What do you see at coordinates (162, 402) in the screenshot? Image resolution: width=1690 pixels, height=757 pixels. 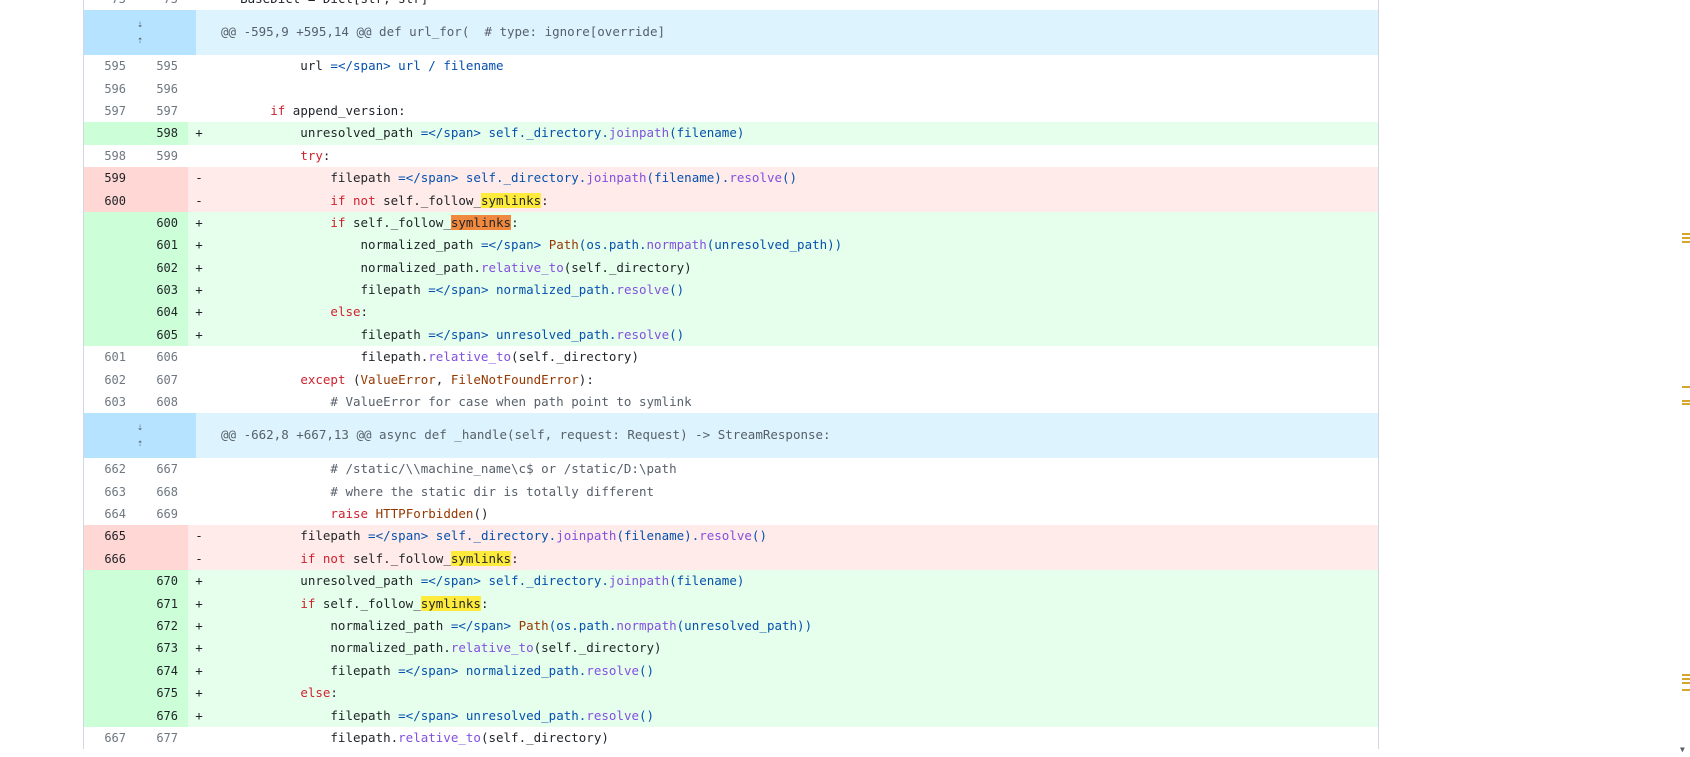 I see `new-line-number: 608` at bounding box center [162, 402].